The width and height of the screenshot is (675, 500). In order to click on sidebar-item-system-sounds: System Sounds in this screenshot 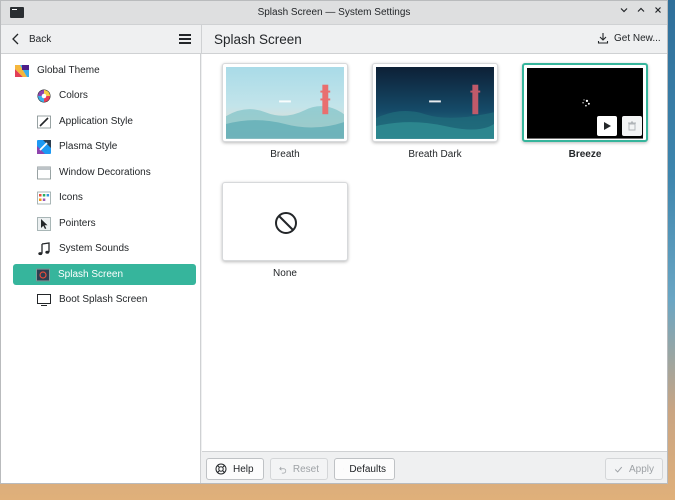, I will do `click(83, 248)`.